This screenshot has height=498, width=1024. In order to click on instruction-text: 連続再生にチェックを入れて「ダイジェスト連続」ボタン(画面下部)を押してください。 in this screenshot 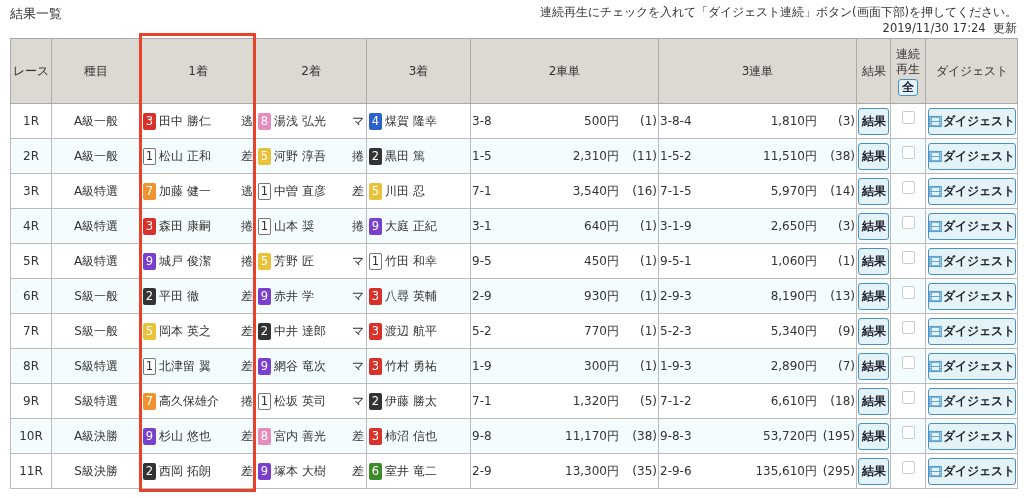, I will do `click(778, 12)`.